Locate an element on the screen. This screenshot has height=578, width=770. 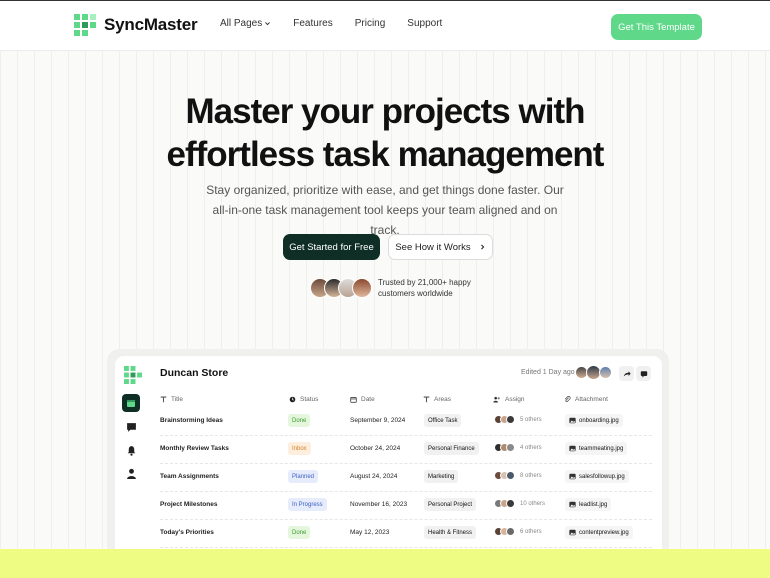
attachment-chip: leadlist.jpg is located at coordinates (588, 504).